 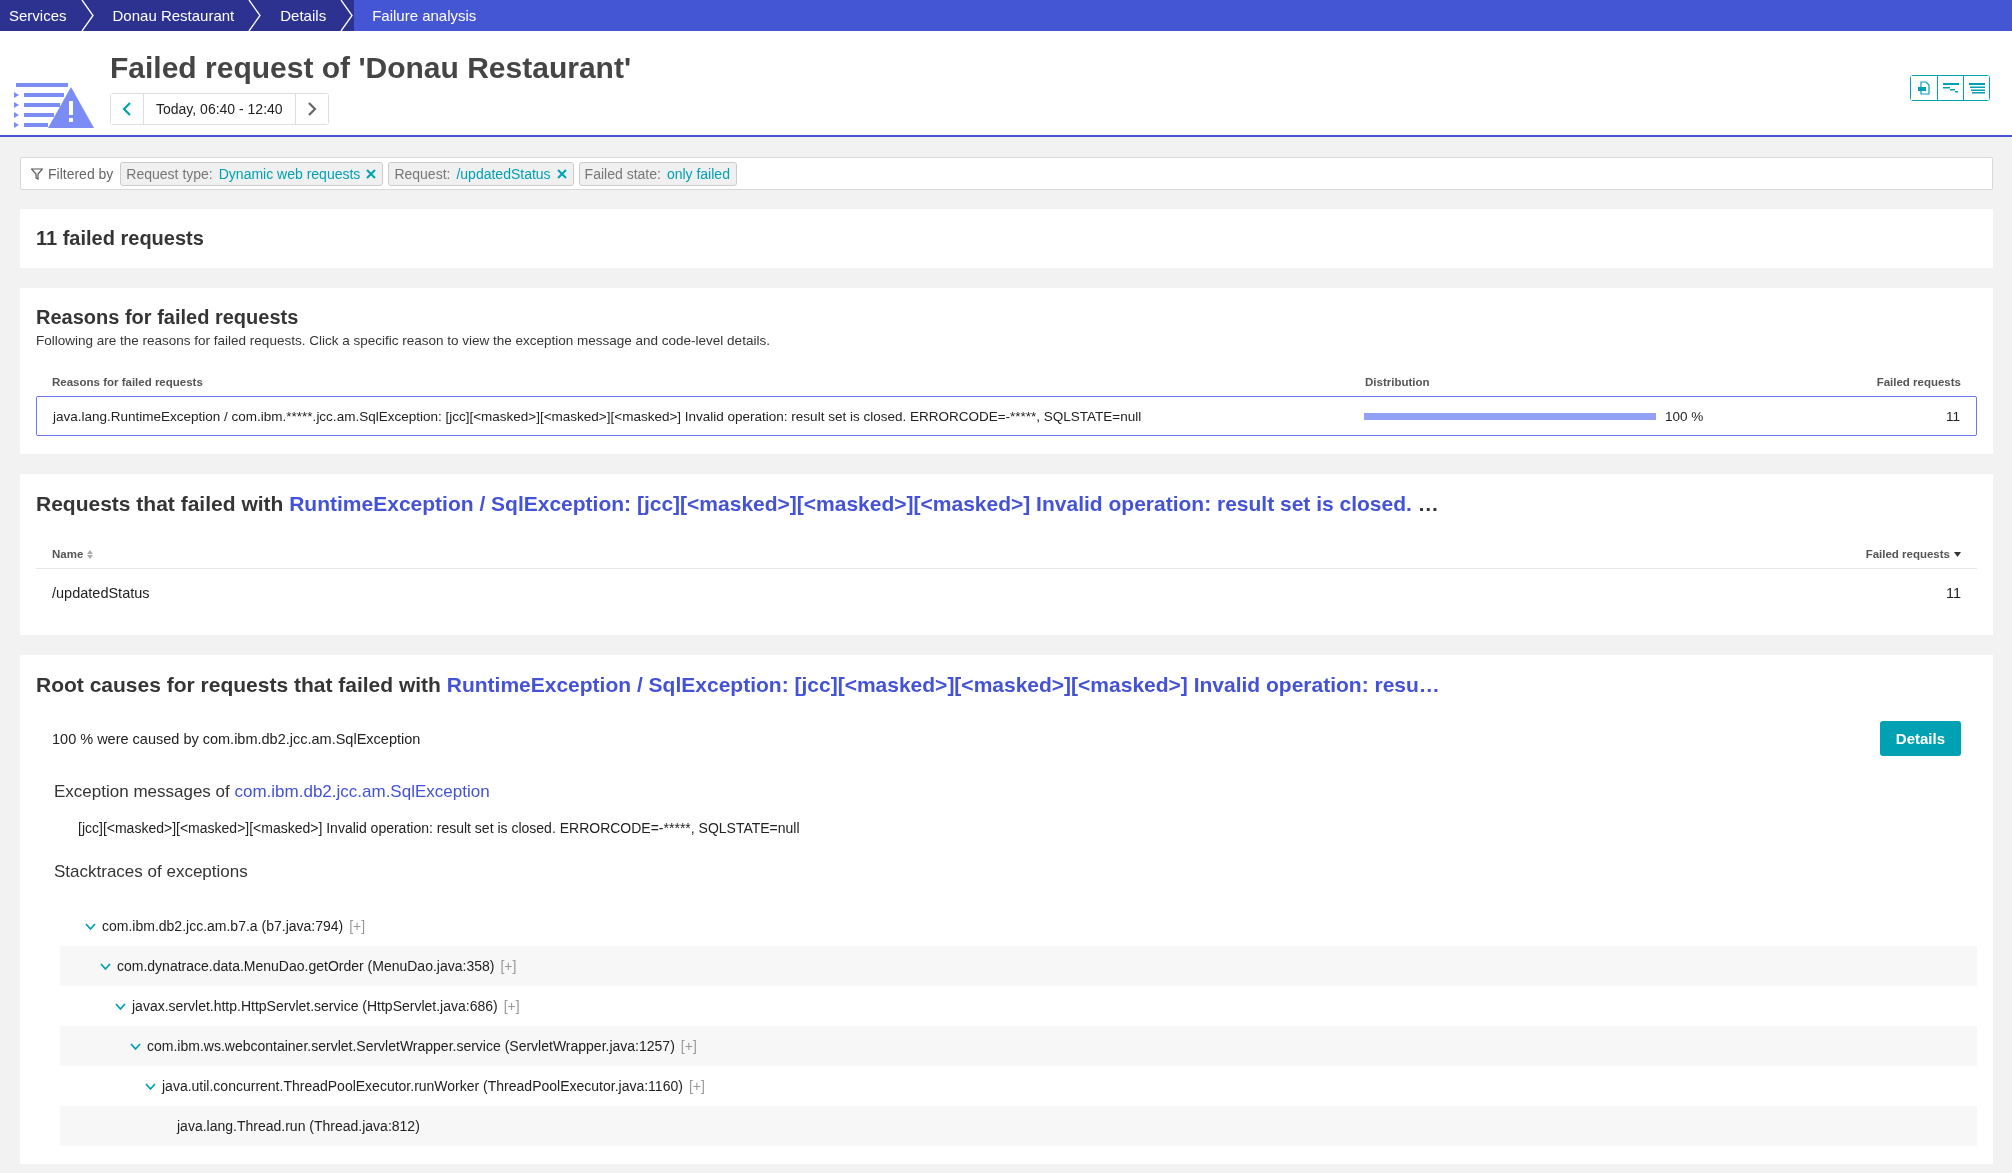 What do you see at coordinates (169, 173) in the screenshot?
I see `filter-key: Request type:` at bounding box center [169, 173].